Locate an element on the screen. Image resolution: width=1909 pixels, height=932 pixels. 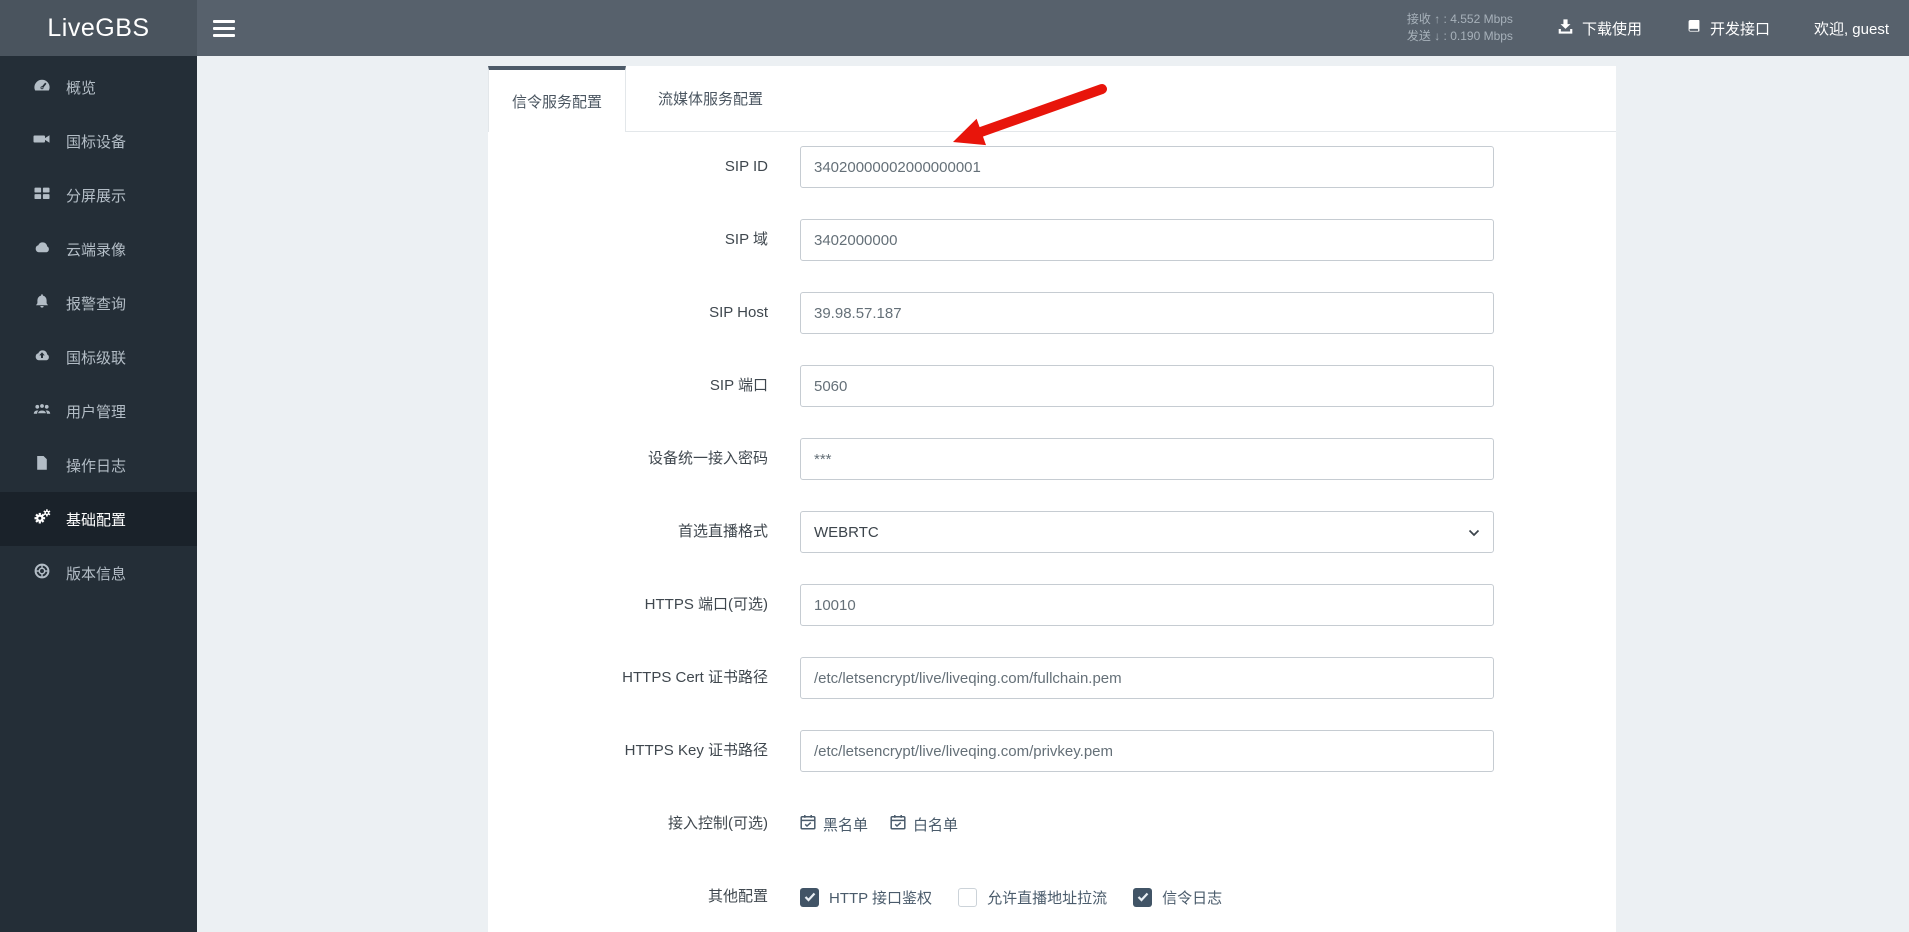
field-row-other-config: 其他配置 HTTP 接口鉴权 允许直播地址拉流 信令日志 is located at coordinates (1052, 897).